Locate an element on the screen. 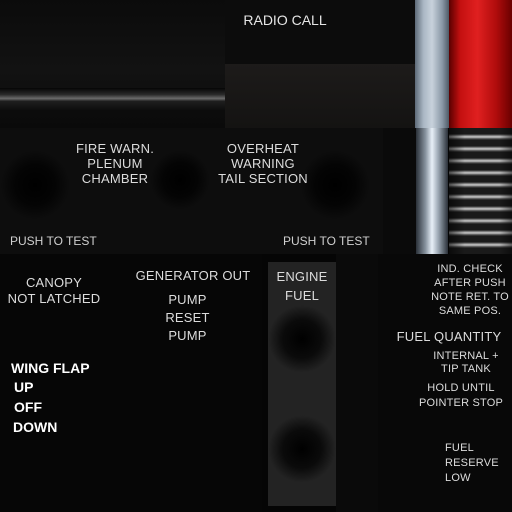 Image resolution: width=512 pixels, height=512 pixels. reset-line: RESET is located at coordinates (187, 317).